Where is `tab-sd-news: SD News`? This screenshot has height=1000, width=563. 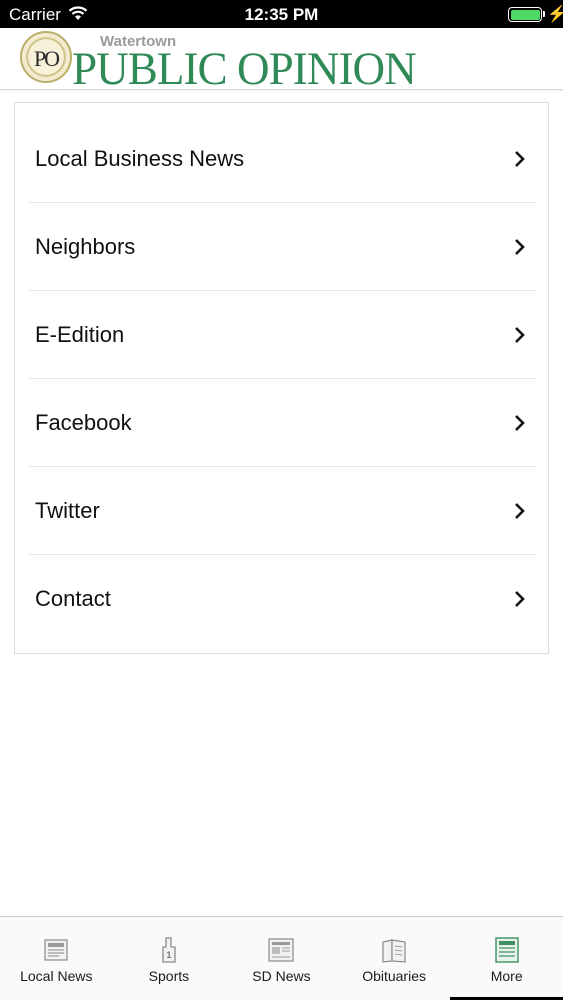 tab-sd-news: SD News is located at coordinates (281, 958).